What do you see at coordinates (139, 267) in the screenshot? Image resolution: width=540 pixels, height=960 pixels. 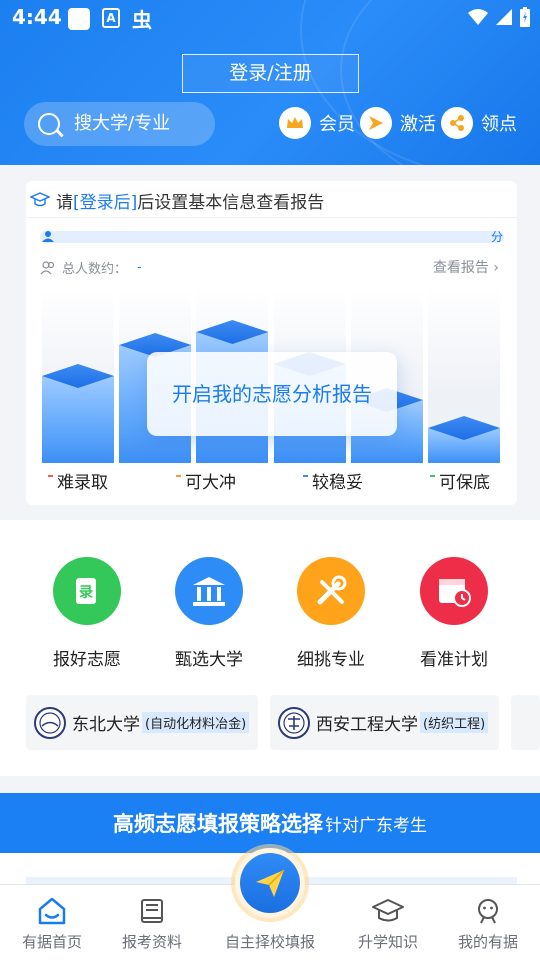 I see `total-count-value: -` at bounding box center [139, 267].